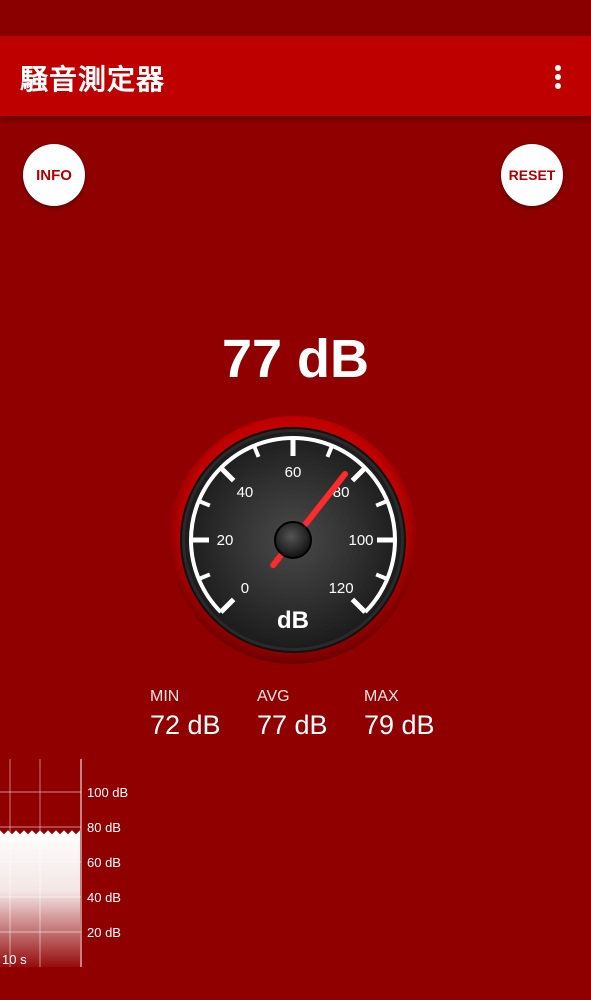  I want to click on max-value: 79 dB, so click(399, 725).